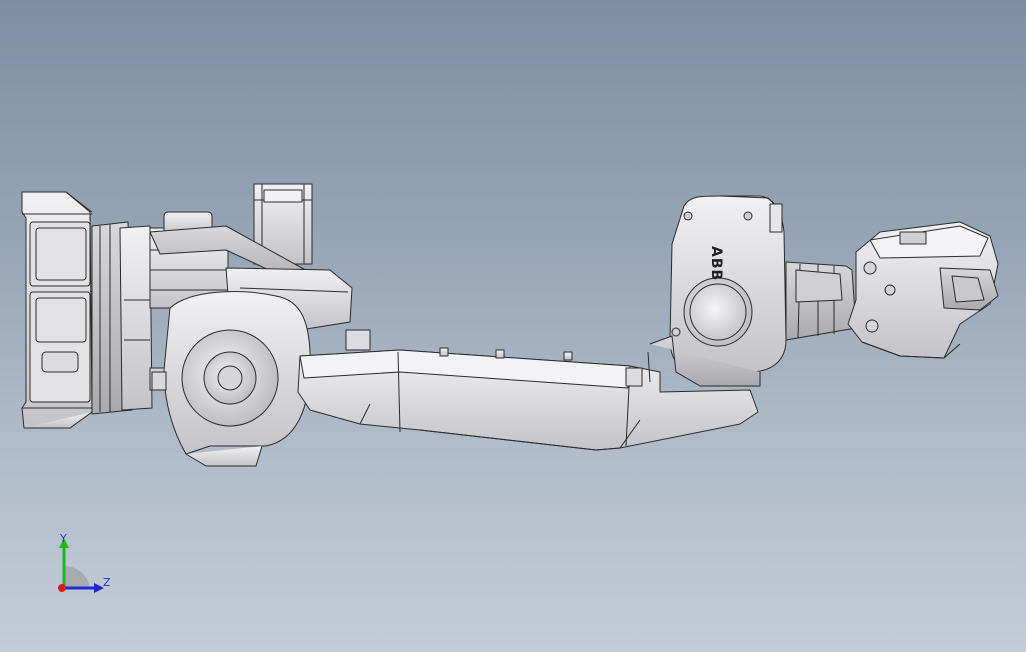 The height and width of the screenshot is (652, 1026). I want to click on triad-quadrant, so click(77, 576).